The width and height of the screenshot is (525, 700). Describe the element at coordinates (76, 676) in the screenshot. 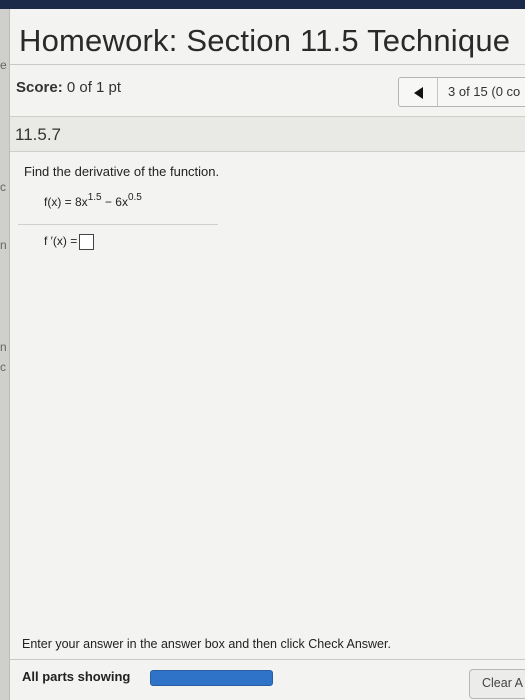

I see `parts-status: All parts showing` at that location.